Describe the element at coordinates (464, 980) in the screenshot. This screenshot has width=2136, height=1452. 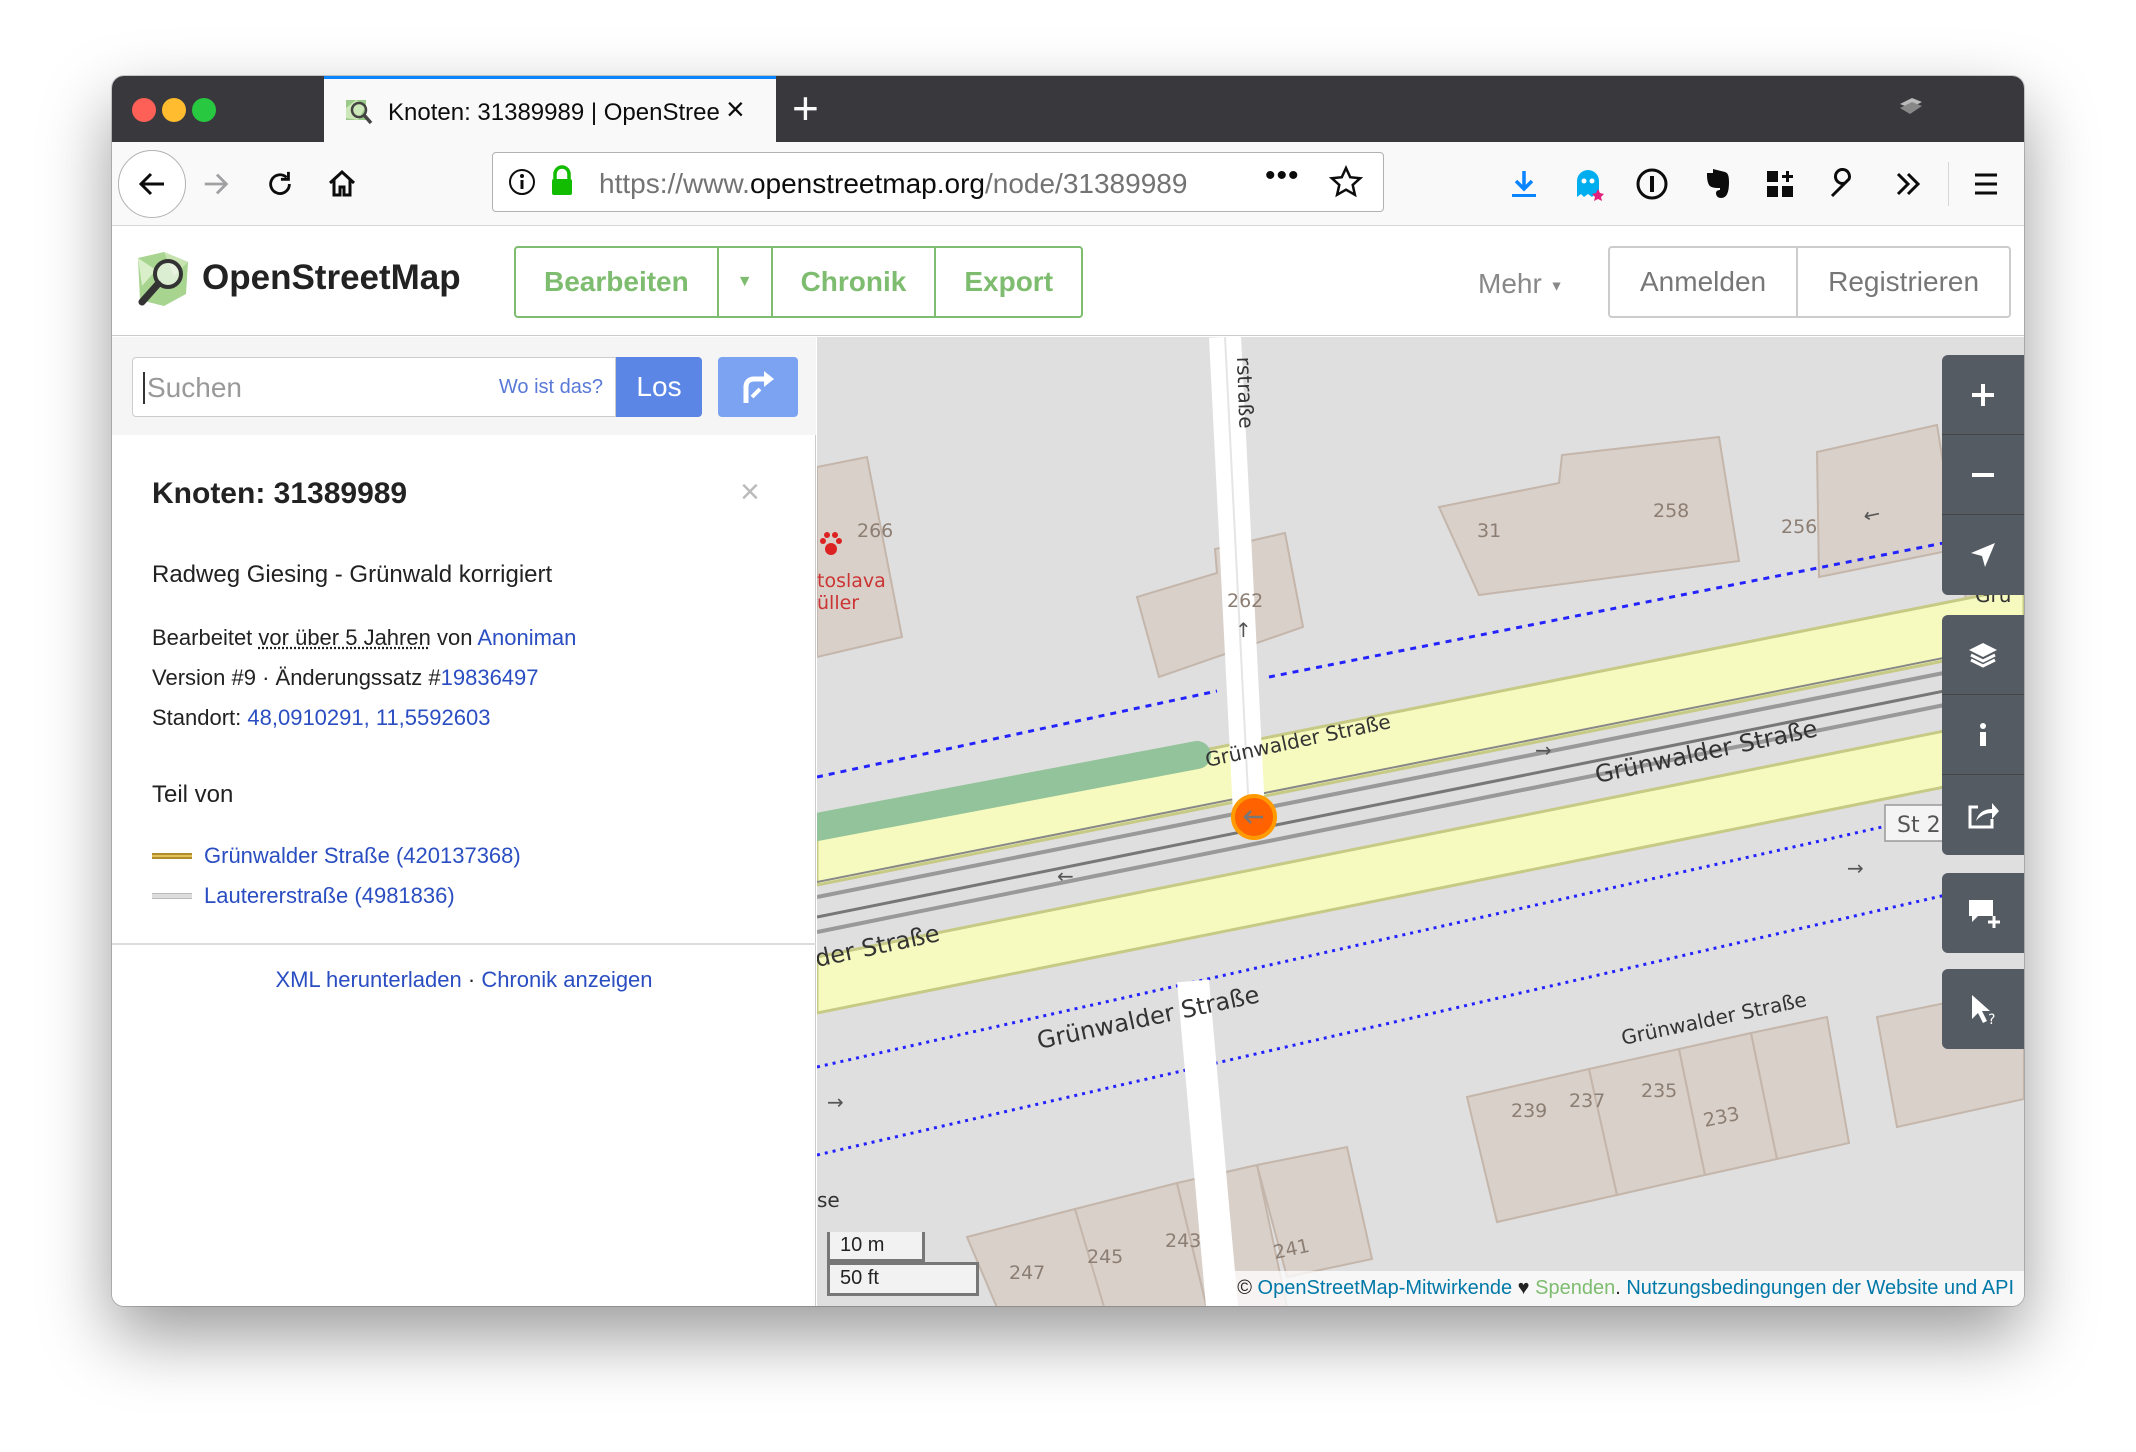
I see `footer-links: XML herunterladen · Chronik anzeigen` at that location.